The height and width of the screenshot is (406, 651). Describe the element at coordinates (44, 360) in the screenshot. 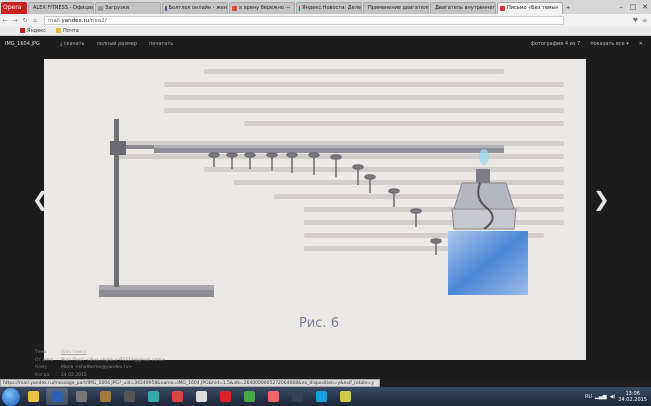

I see `meta-label: От кого` at that location.